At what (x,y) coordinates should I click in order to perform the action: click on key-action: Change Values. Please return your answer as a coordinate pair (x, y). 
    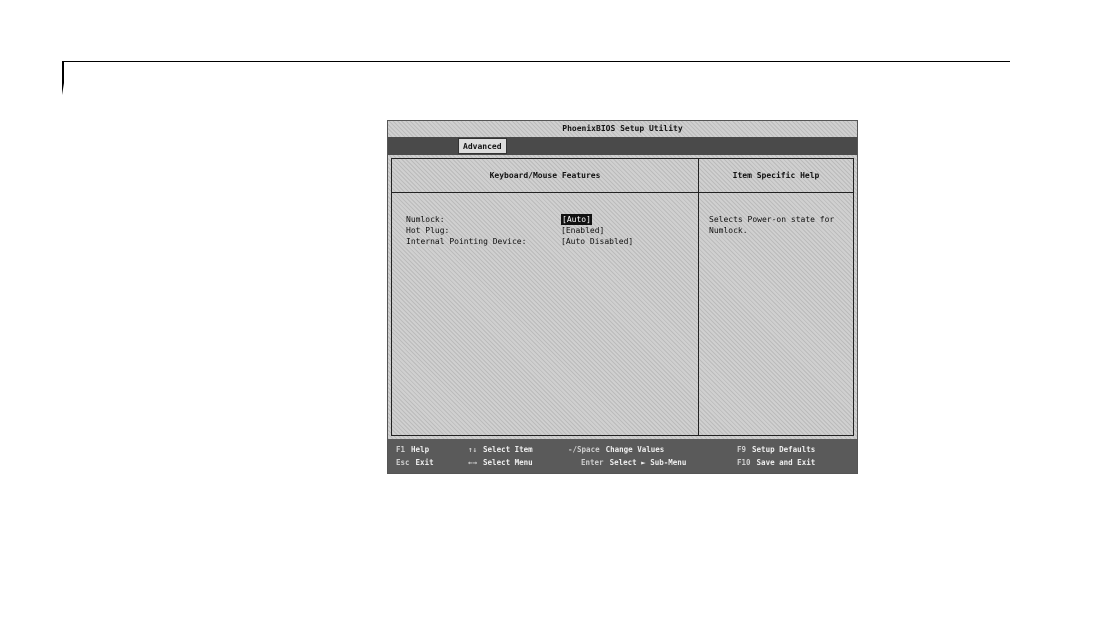
    Looking at the image, I should click on (635, 449).